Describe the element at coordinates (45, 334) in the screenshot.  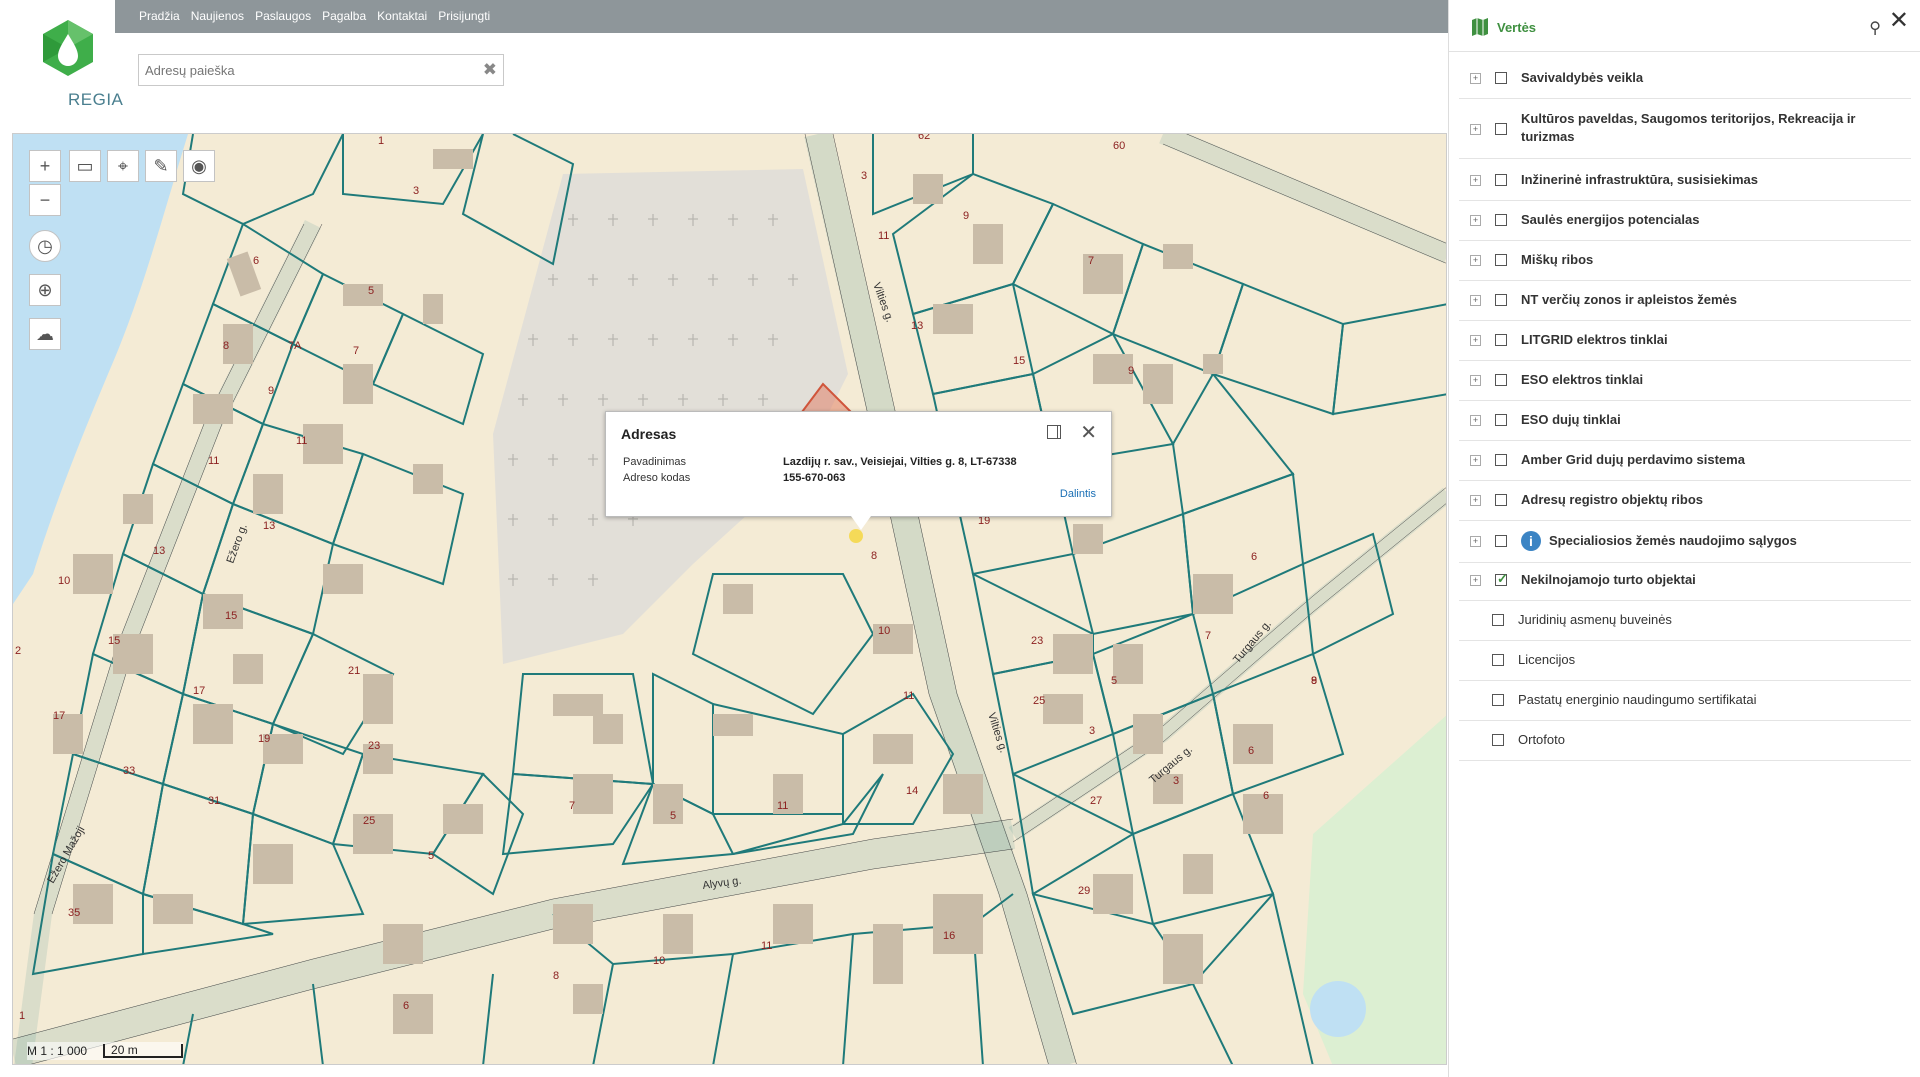
I see `chat-button: ☁` at that location.